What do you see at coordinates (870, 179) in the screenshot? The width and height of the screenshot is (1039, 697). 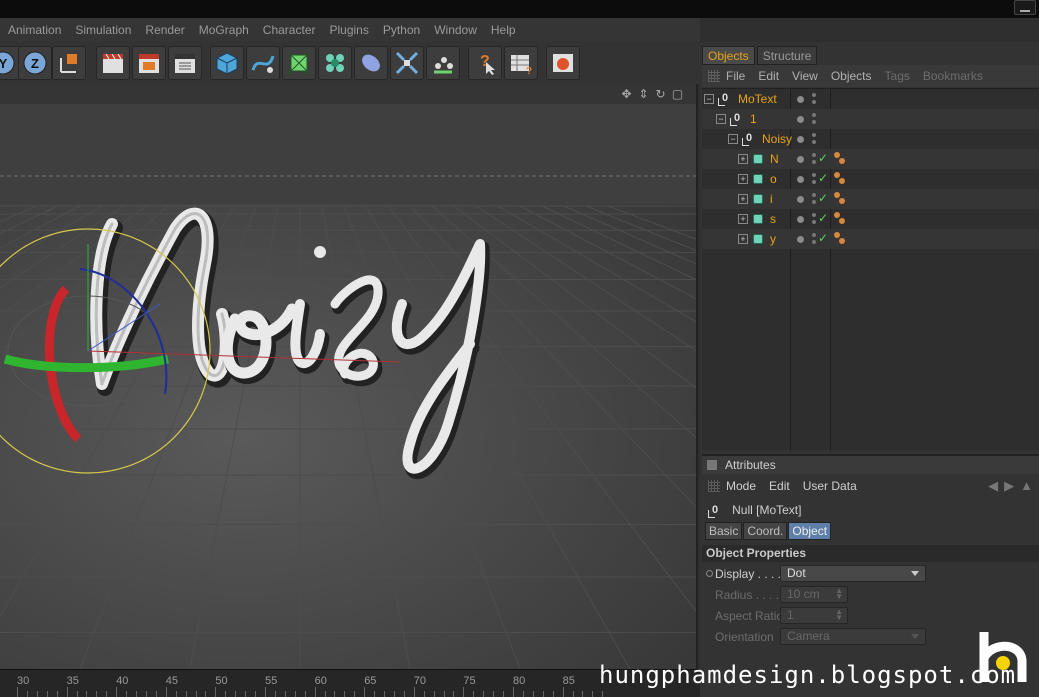 I see `object-row-o: + o ✓` at bounding box center [870, 179].